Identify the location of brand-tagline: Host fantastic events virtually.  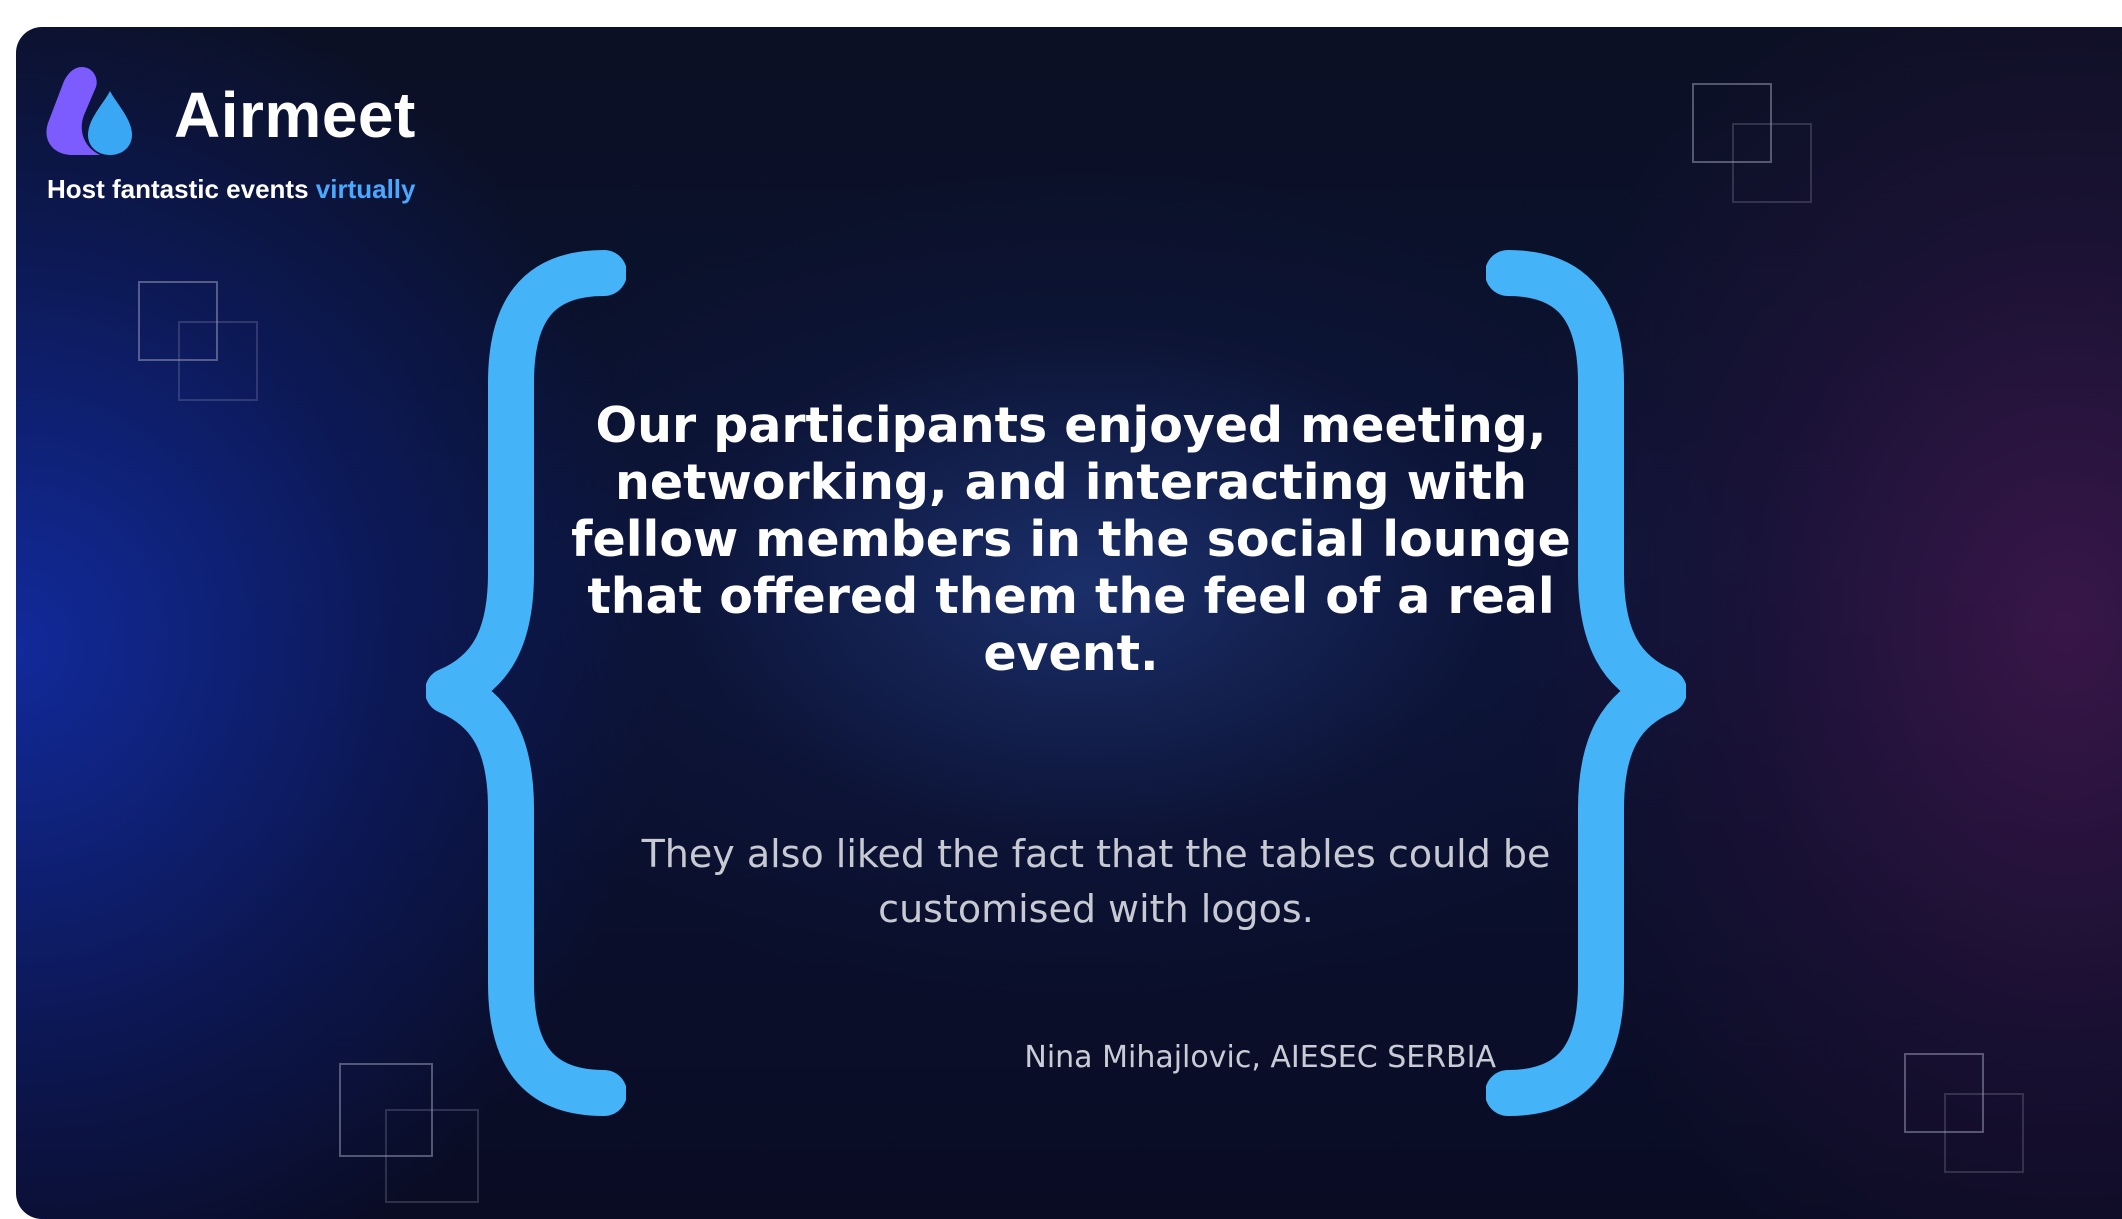
(231, 189).